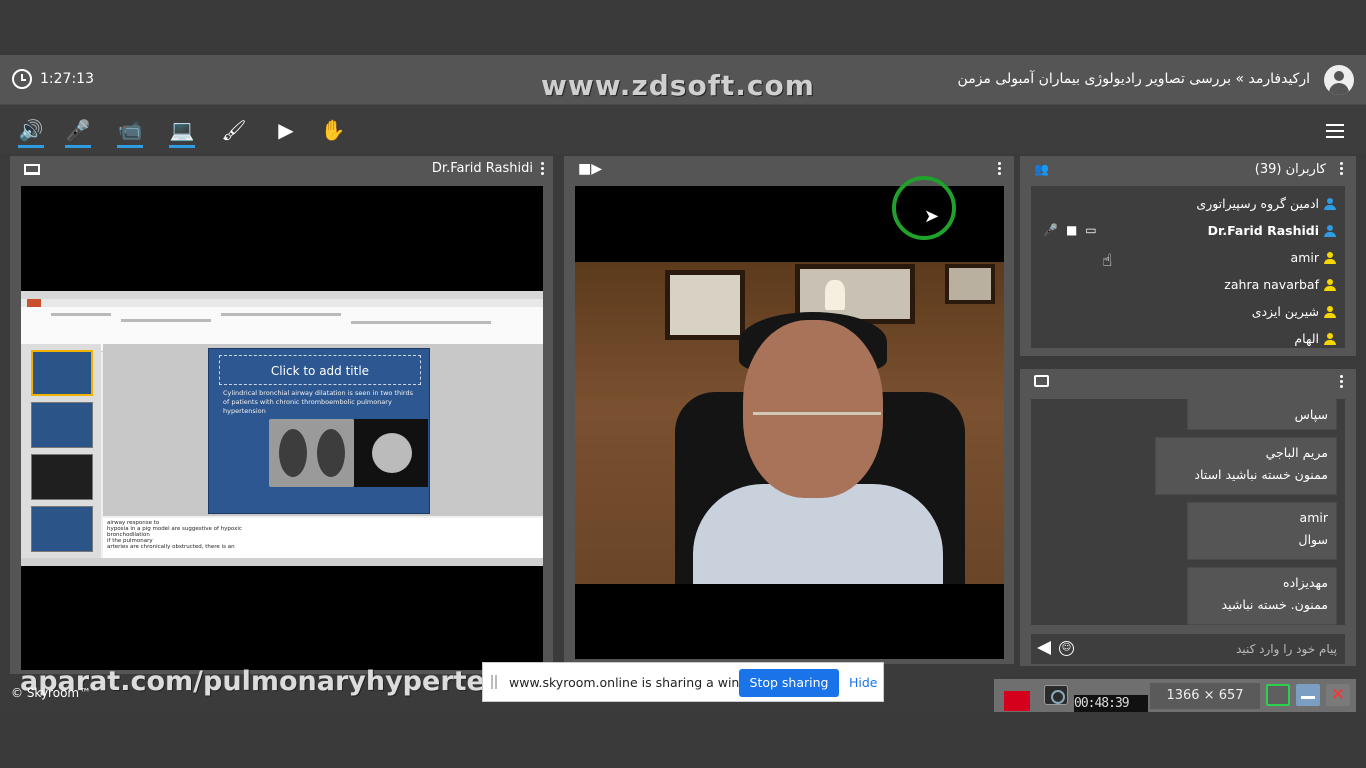 The image size is (1366, 768). What do you see at coordinates (1041, 381) in the screenshot?
I see `chat-bubble-icon` at bounding box center [1041, 381].